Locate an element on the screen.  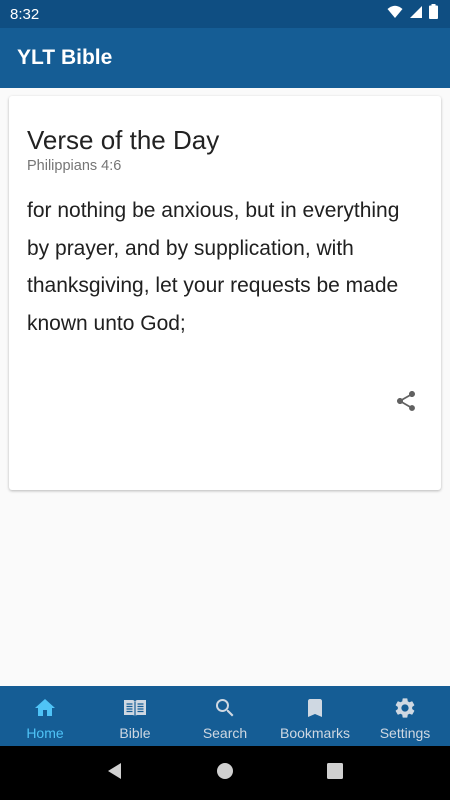
nav-item-search: Search is located at coordinates (225, 716).